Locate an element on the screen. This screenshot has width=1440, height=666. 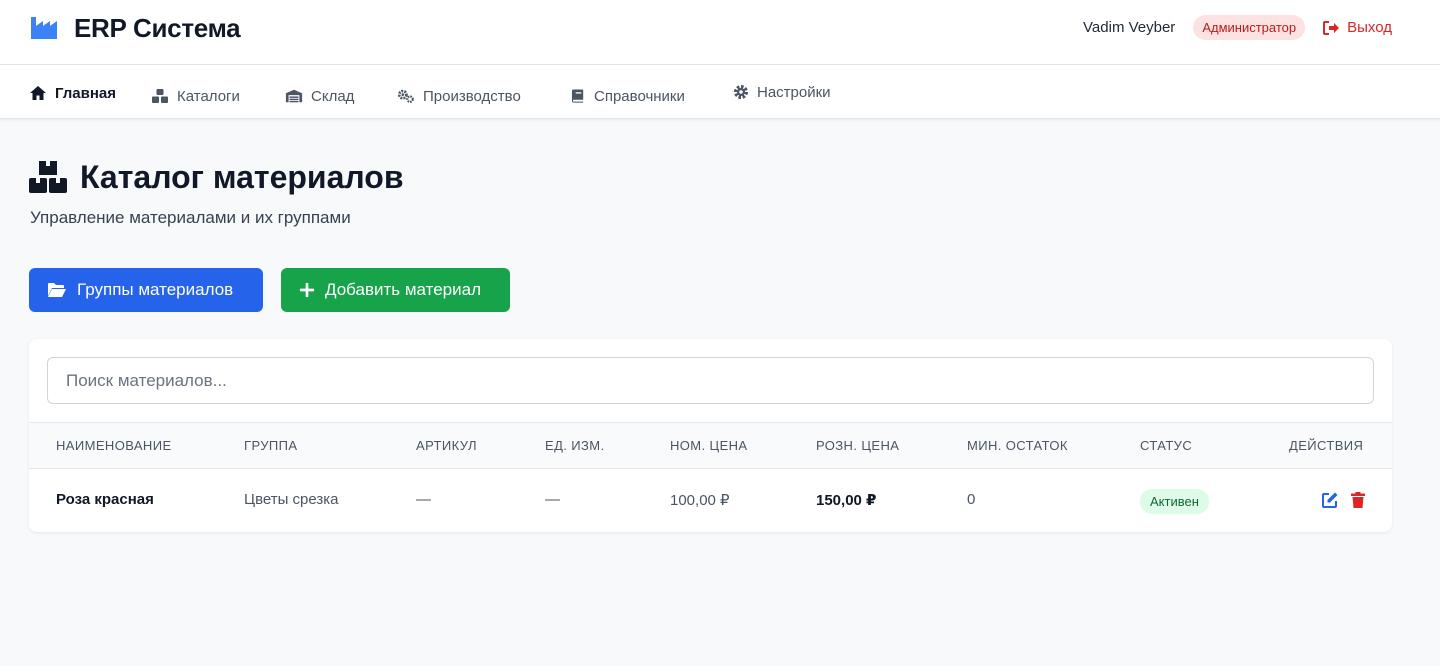
trash-icon is located at coordinates (1358, 500).